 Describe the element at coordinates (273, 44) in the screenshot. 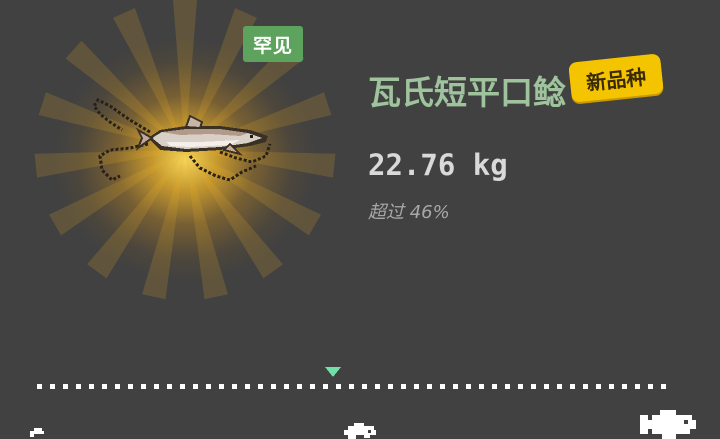

I see `rarity-badge: 罕见` at that location.